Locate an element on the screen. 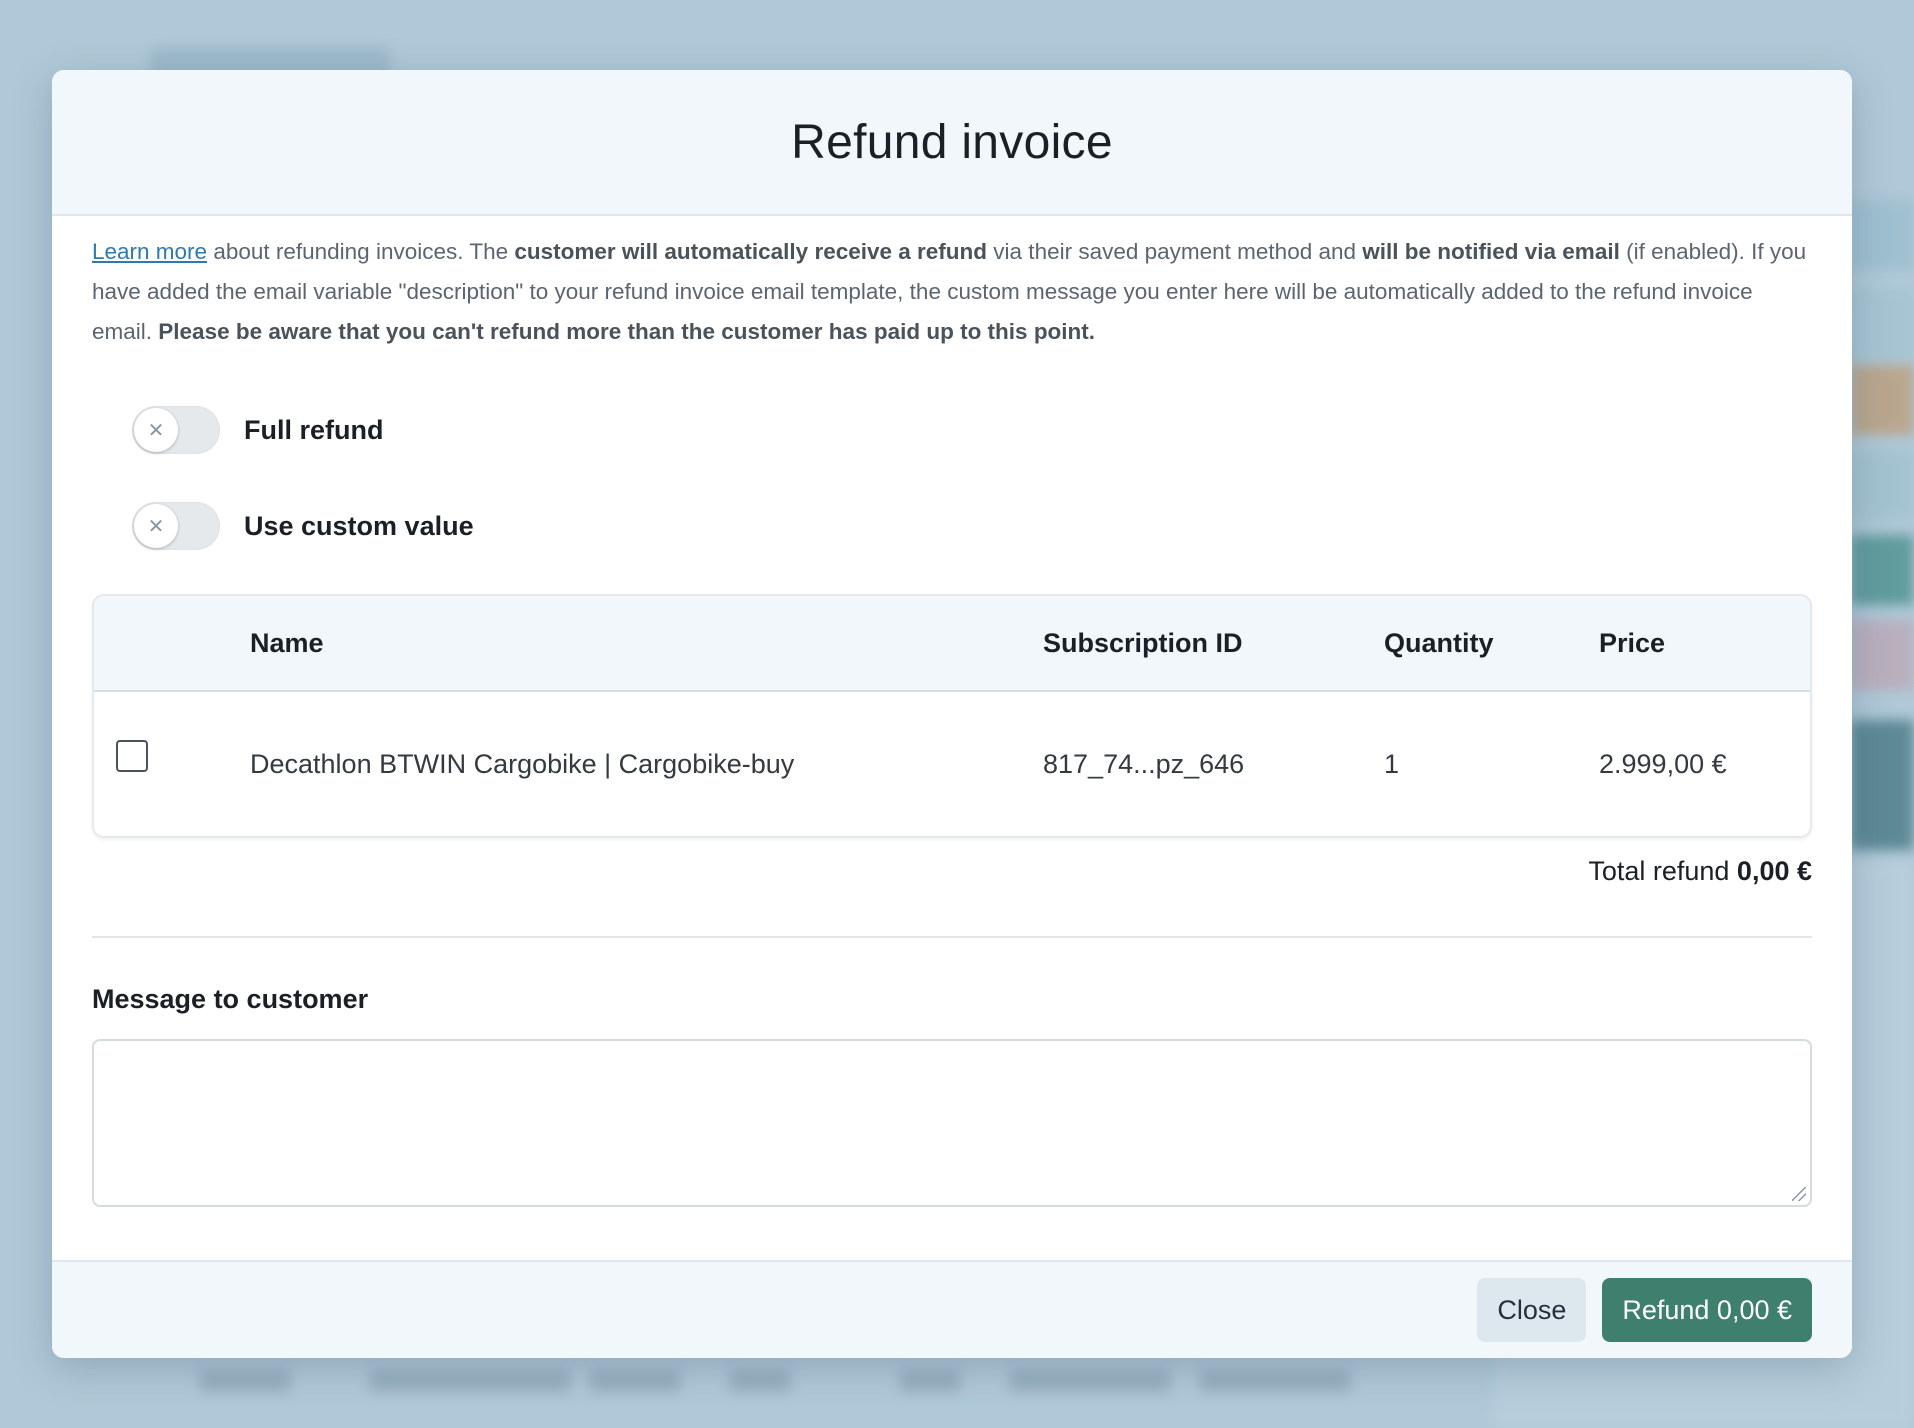  row-checkbox is located at coordinates (132, 756).